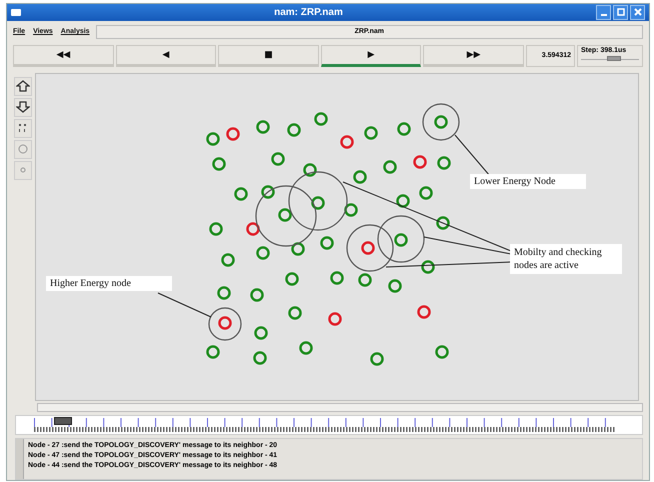  Describe the element at coordinates (473, 55) in the screenshot. I see `playback-button: ▶▶` at that location.